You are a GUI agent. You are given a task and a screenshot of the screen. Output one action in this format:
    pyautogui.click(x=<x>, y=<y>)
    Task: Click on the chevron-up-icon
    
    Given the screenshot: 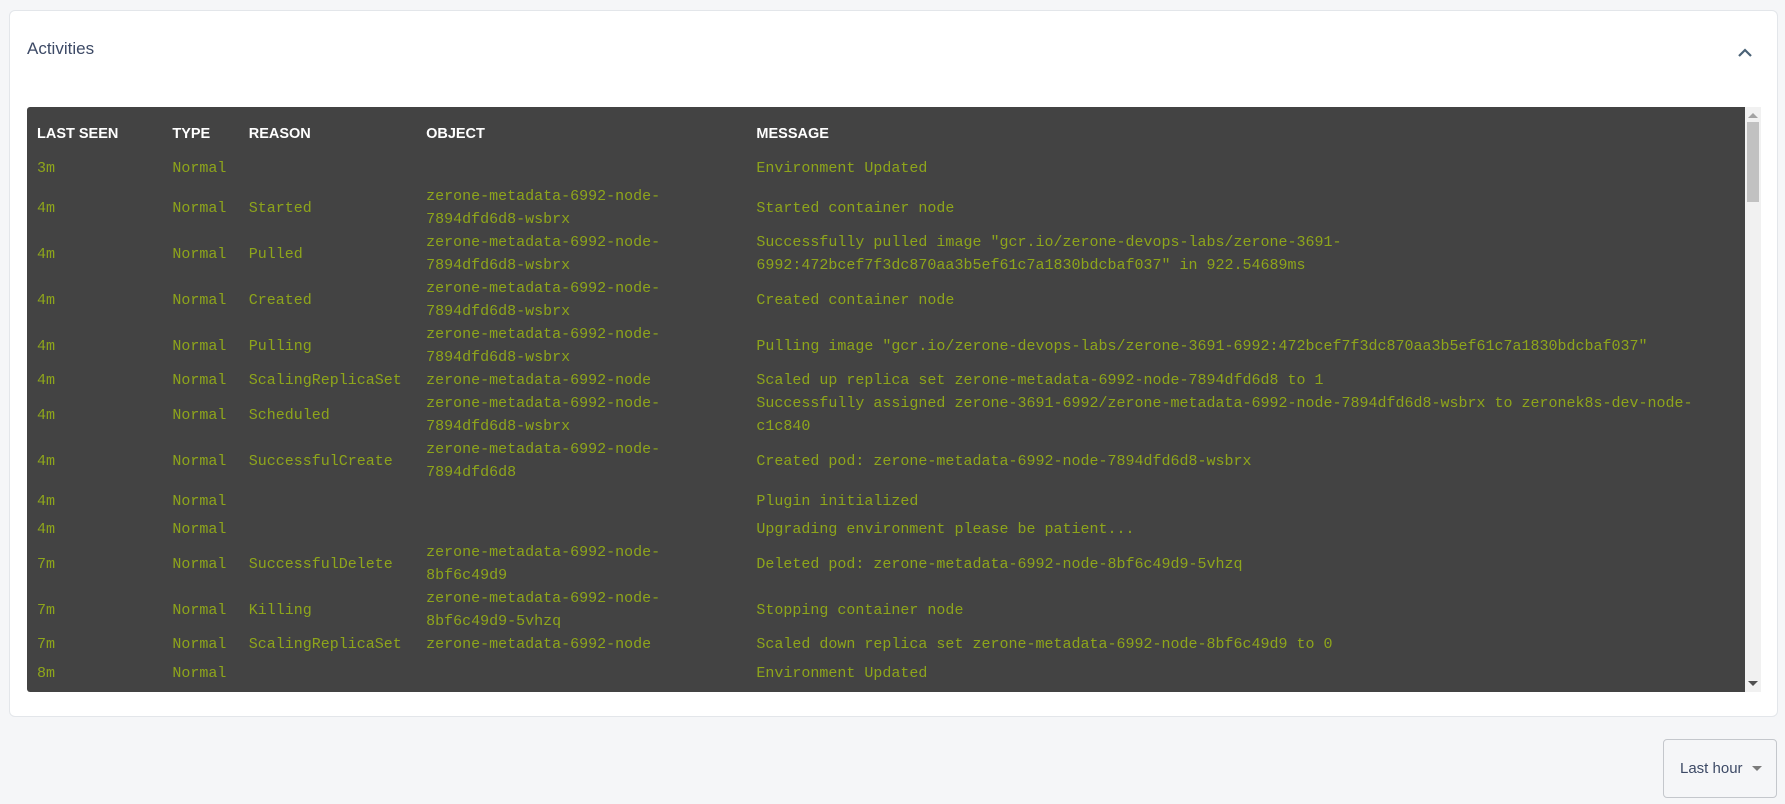 What is the action you would take?
    pyautogui.click(x=1745, y=52)
    